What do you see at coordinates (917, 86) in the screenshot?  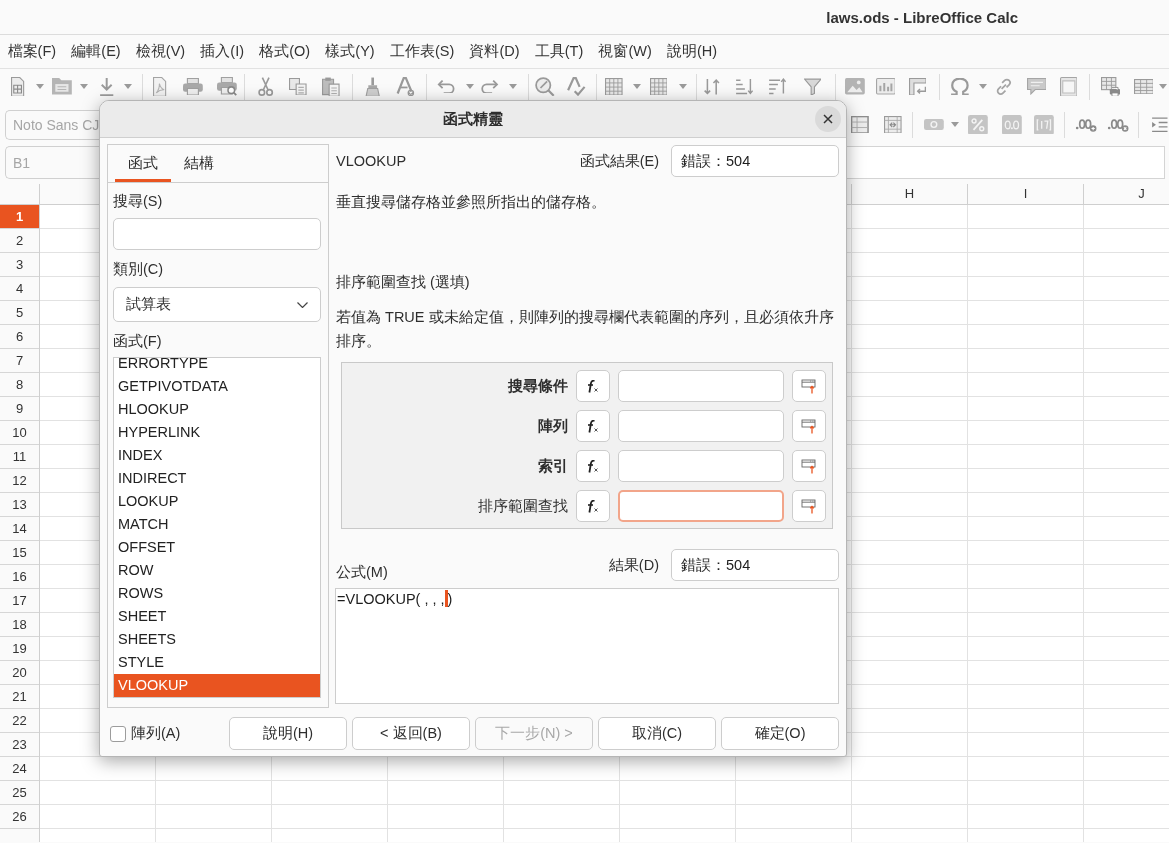 I see `table-arrow-icon` at bounding box center [917, 86].